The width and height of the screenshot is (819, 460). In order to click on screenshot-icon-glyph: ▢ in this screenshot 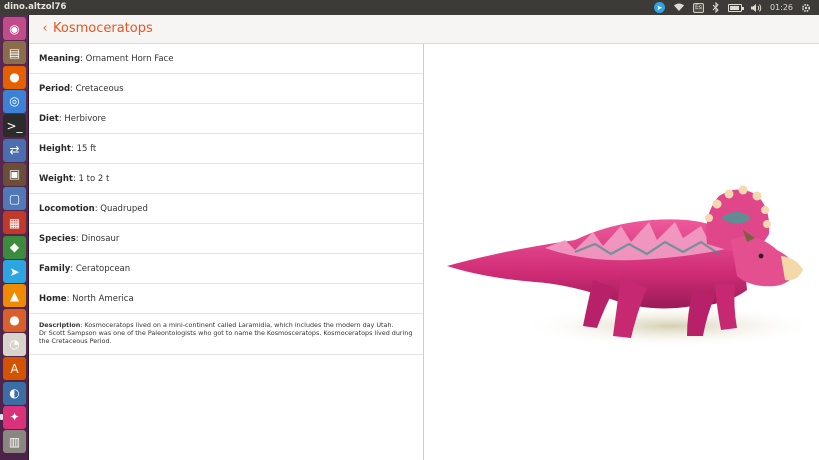, I will do `click(14, 198)`.